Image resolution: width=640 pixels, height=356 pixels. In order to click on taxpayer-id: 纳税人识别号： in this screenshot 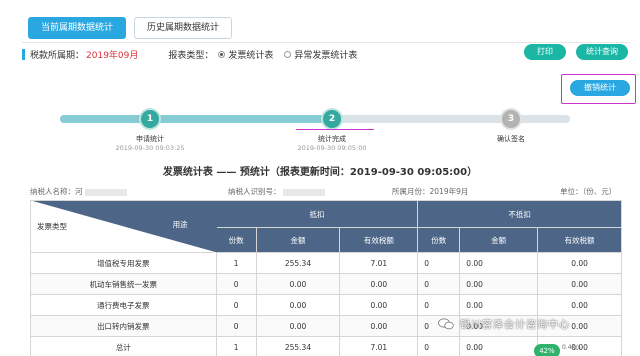, I will do `click(276, 191)`.